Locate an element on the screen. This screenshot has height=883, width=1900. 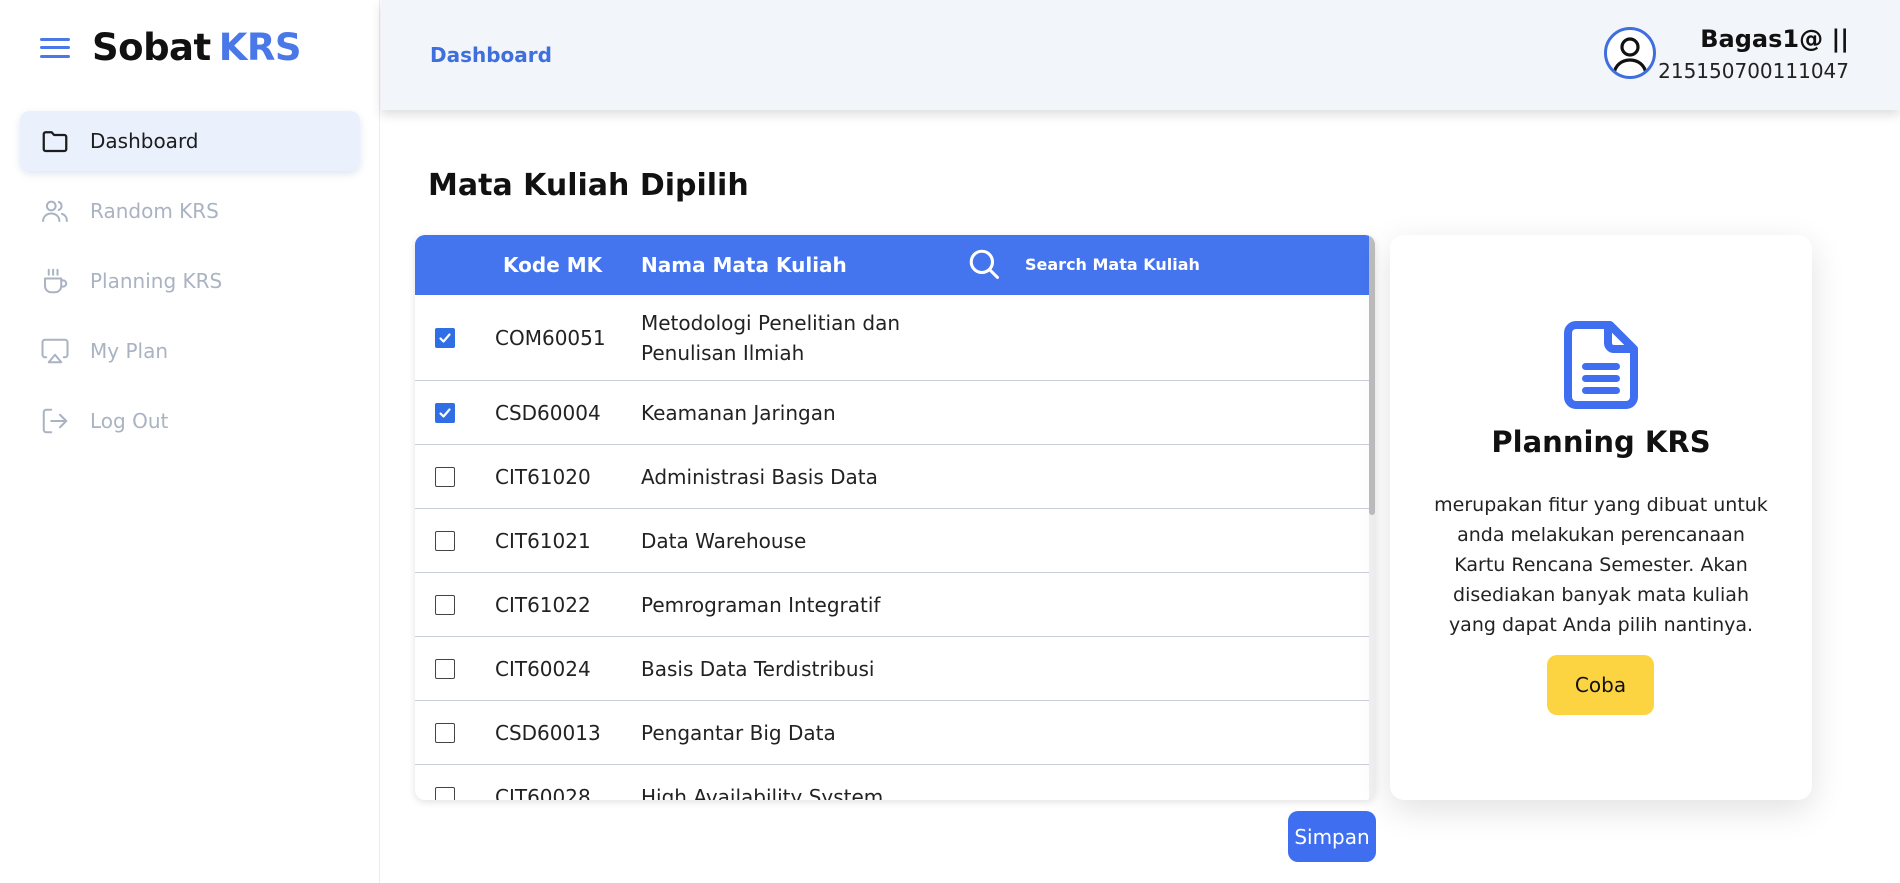
cup-icon is located at coordinates (55, 281).